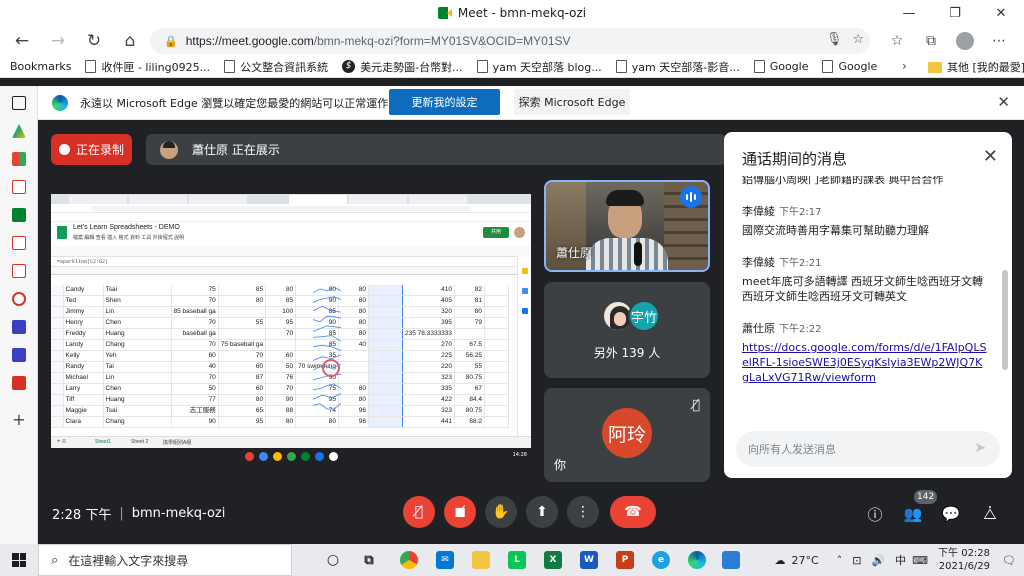 The image size is (1024, 576). What do you see at coordinates (875, 514) in the screenshot?
I see `meeting-details-button: ⓘ` at bounding box center [875, 514].